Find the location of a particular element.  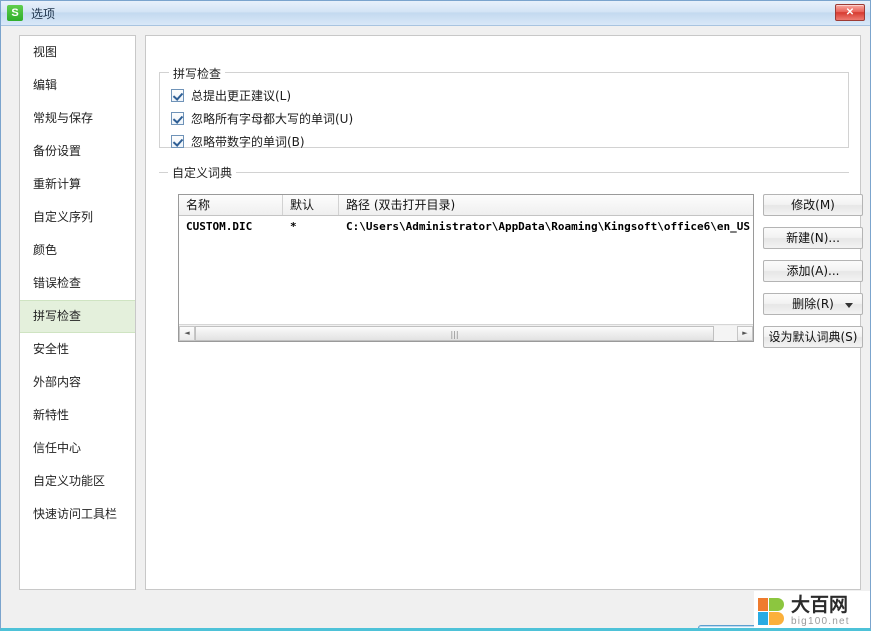

modify-button-label: 修改(M) is located at coordinates (813, 205).